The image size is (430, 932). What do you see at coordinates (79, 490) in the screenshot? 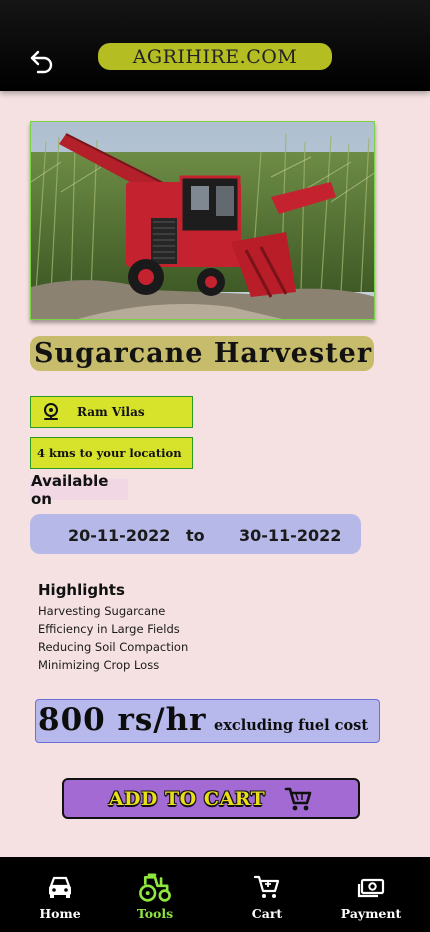
I see `availability-label: Available on` at bounding box center [79, 490].